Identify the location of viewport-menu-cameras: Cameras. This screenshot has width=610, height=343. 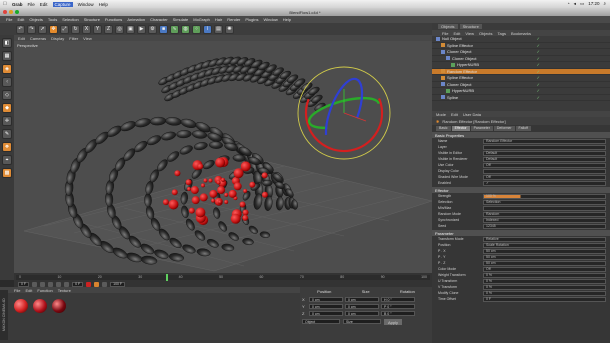
(38, 38).